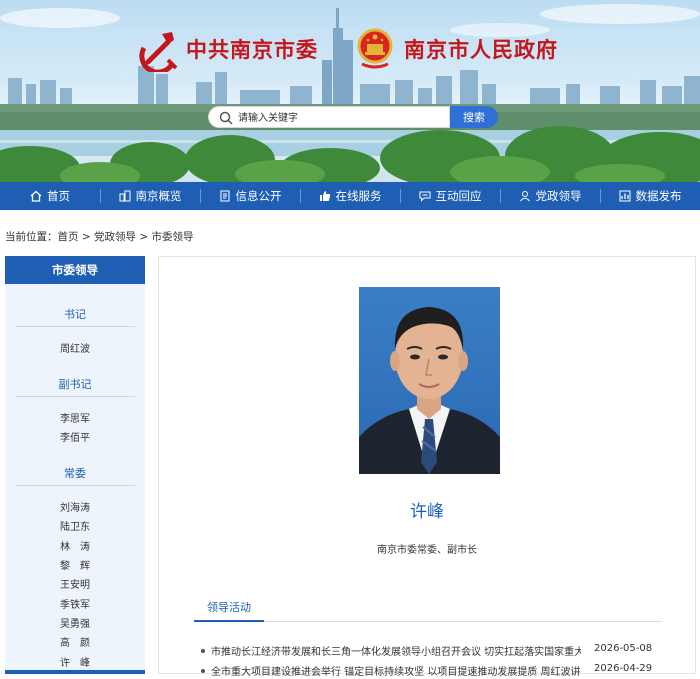 The height and width of the screenshot is (679, 700). What do you see at coordinates (75, 661) in the screenshot?
I see `sidebar-leader-link-active: 许 峰` at bounding box center [75, 661].